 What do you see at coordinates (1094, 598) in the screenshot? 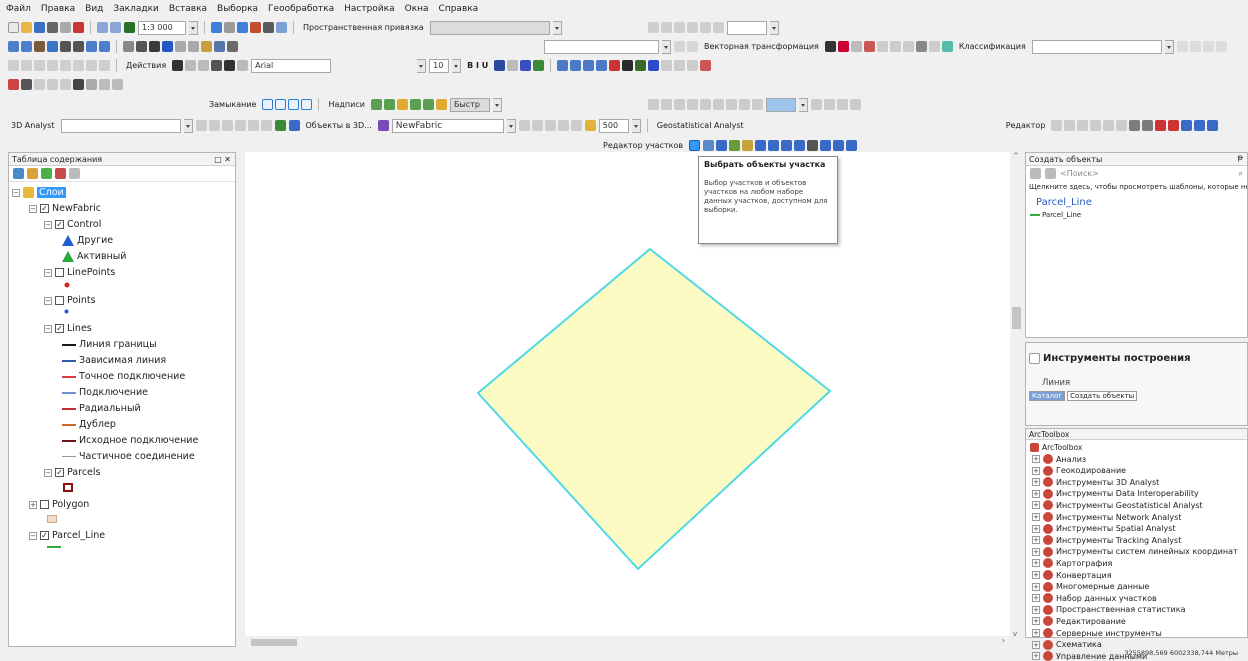
I see `toolbox-item: + Набор данных участков` at bounding box center [1094, 598].